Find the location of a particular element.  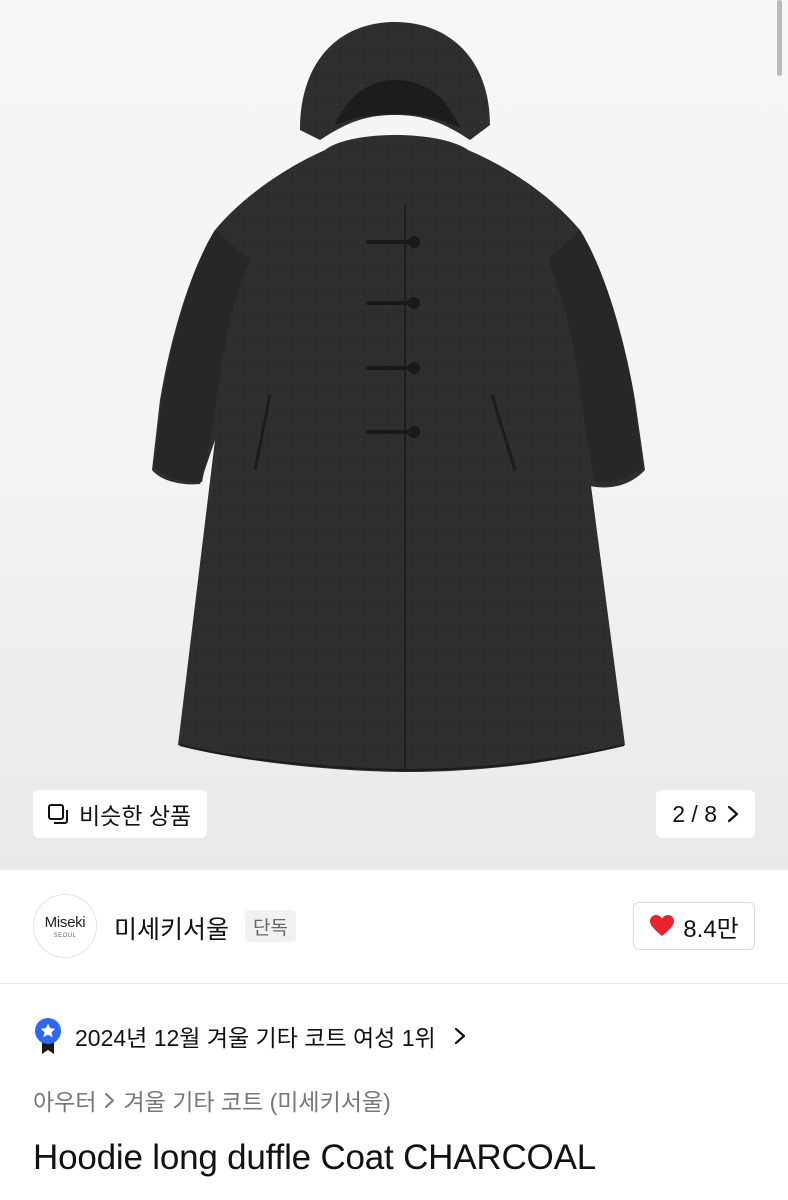

similar-products-label: 비슷한 상품 is located at coordinates (135, 816).